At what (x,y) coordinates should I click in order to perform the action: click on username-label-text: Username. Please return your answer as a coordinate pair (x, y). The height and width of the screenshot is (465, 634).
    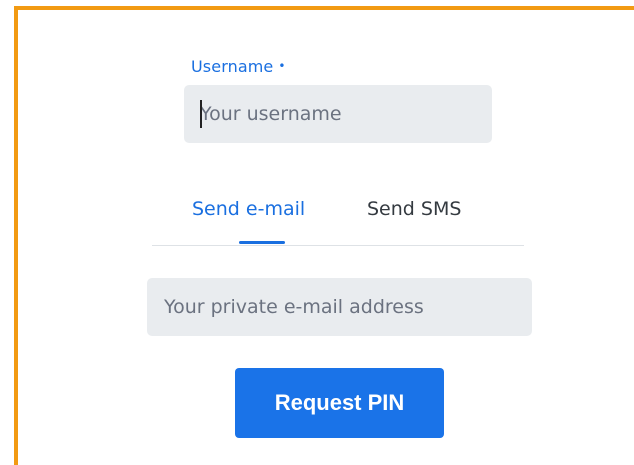
    Looking at the image, I should click on (232, 66).